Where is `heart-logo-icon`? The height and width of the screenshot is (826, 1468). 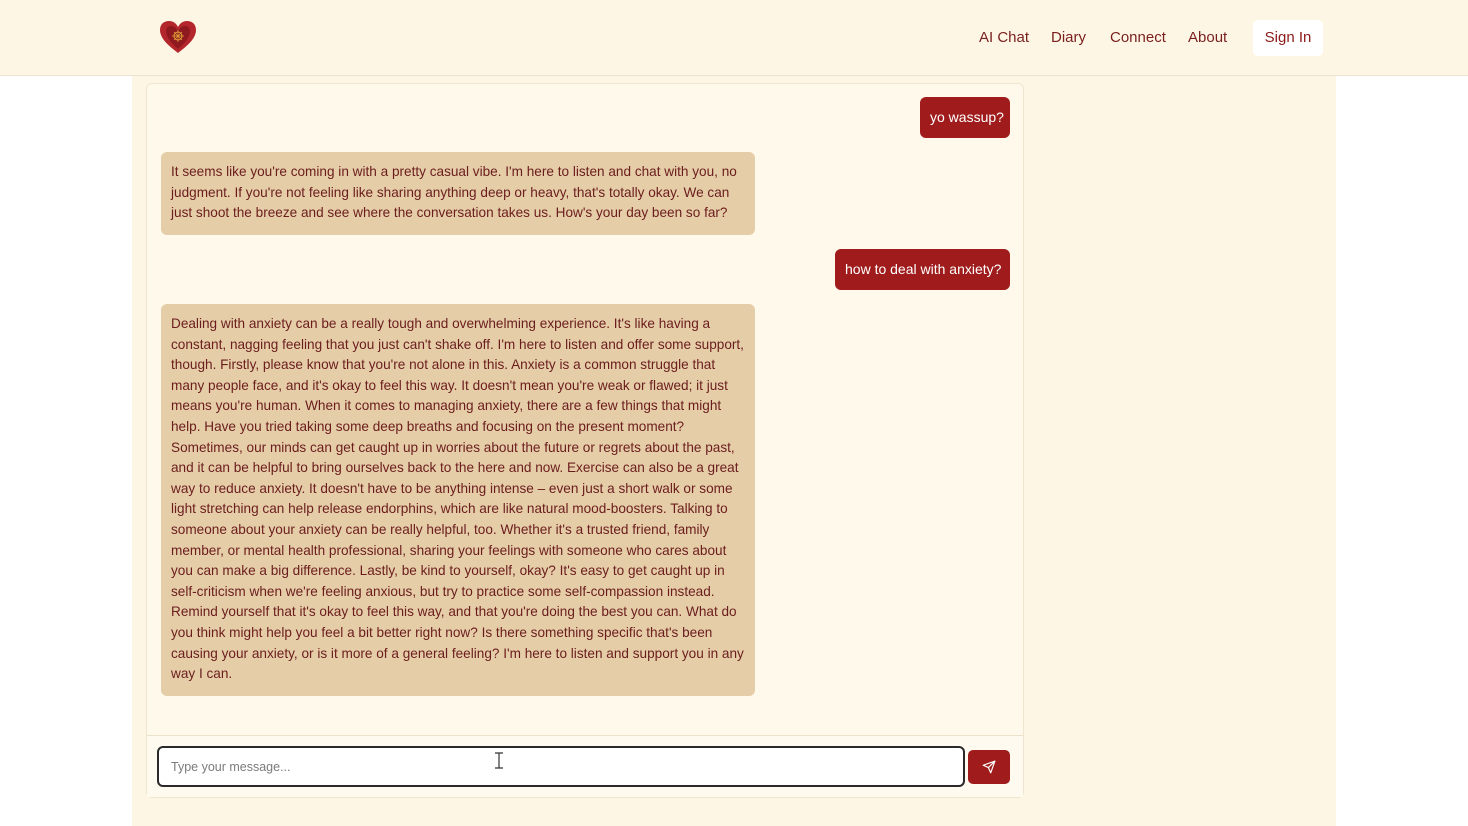
heart-logo-icon is located at coordinates (178, 37).